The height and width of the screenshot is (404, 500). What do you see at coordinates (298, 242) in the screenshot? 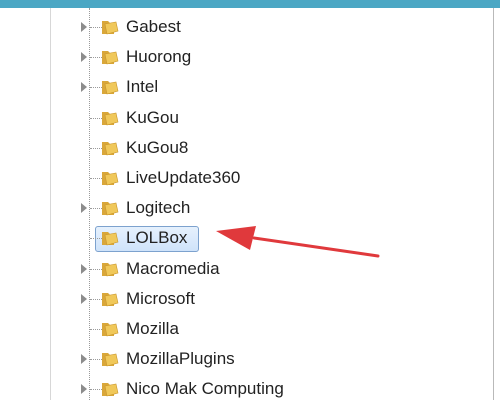
I see `annotation-arrow-icon` at bounding box center [298, 242].